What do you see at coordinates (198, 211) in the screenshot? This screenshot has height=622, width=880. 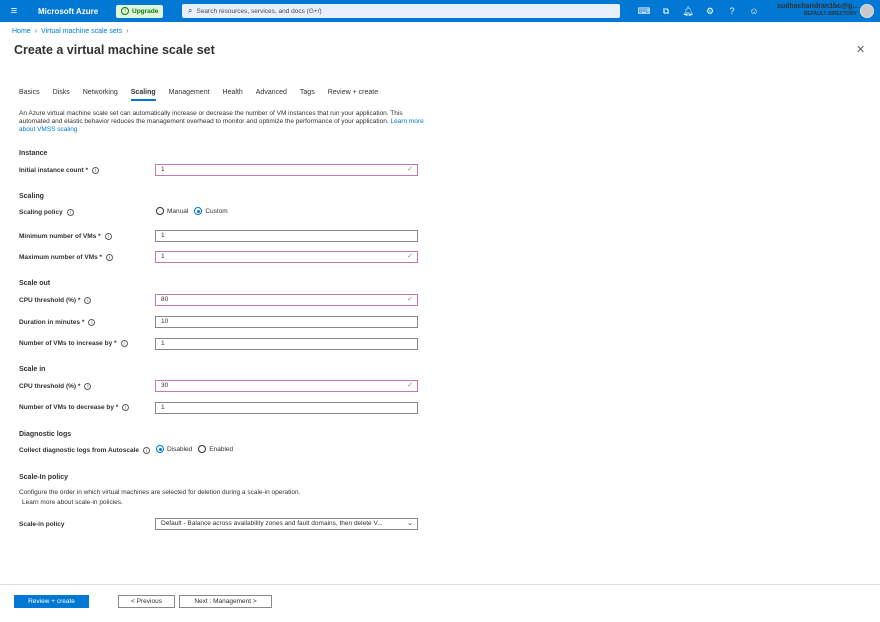 I see `custom-radio` at bounding box center [198, 211].